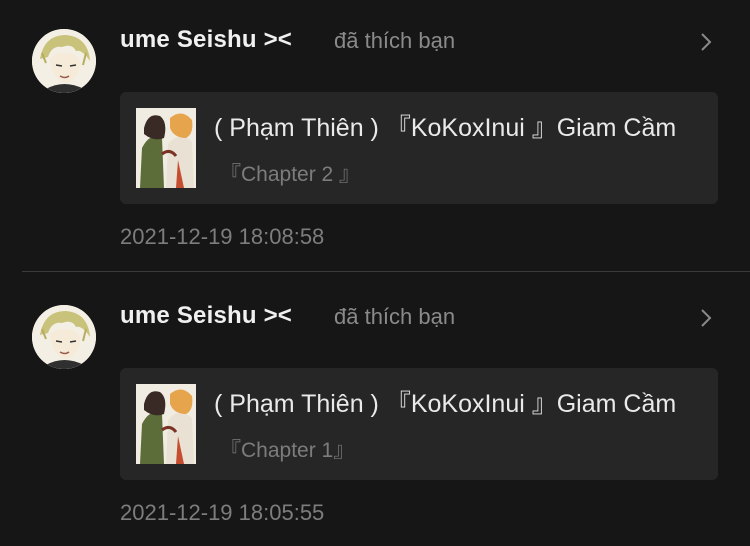  I want to click on timestamp: 2021-12-19 18:08:58, so click(222, 236).